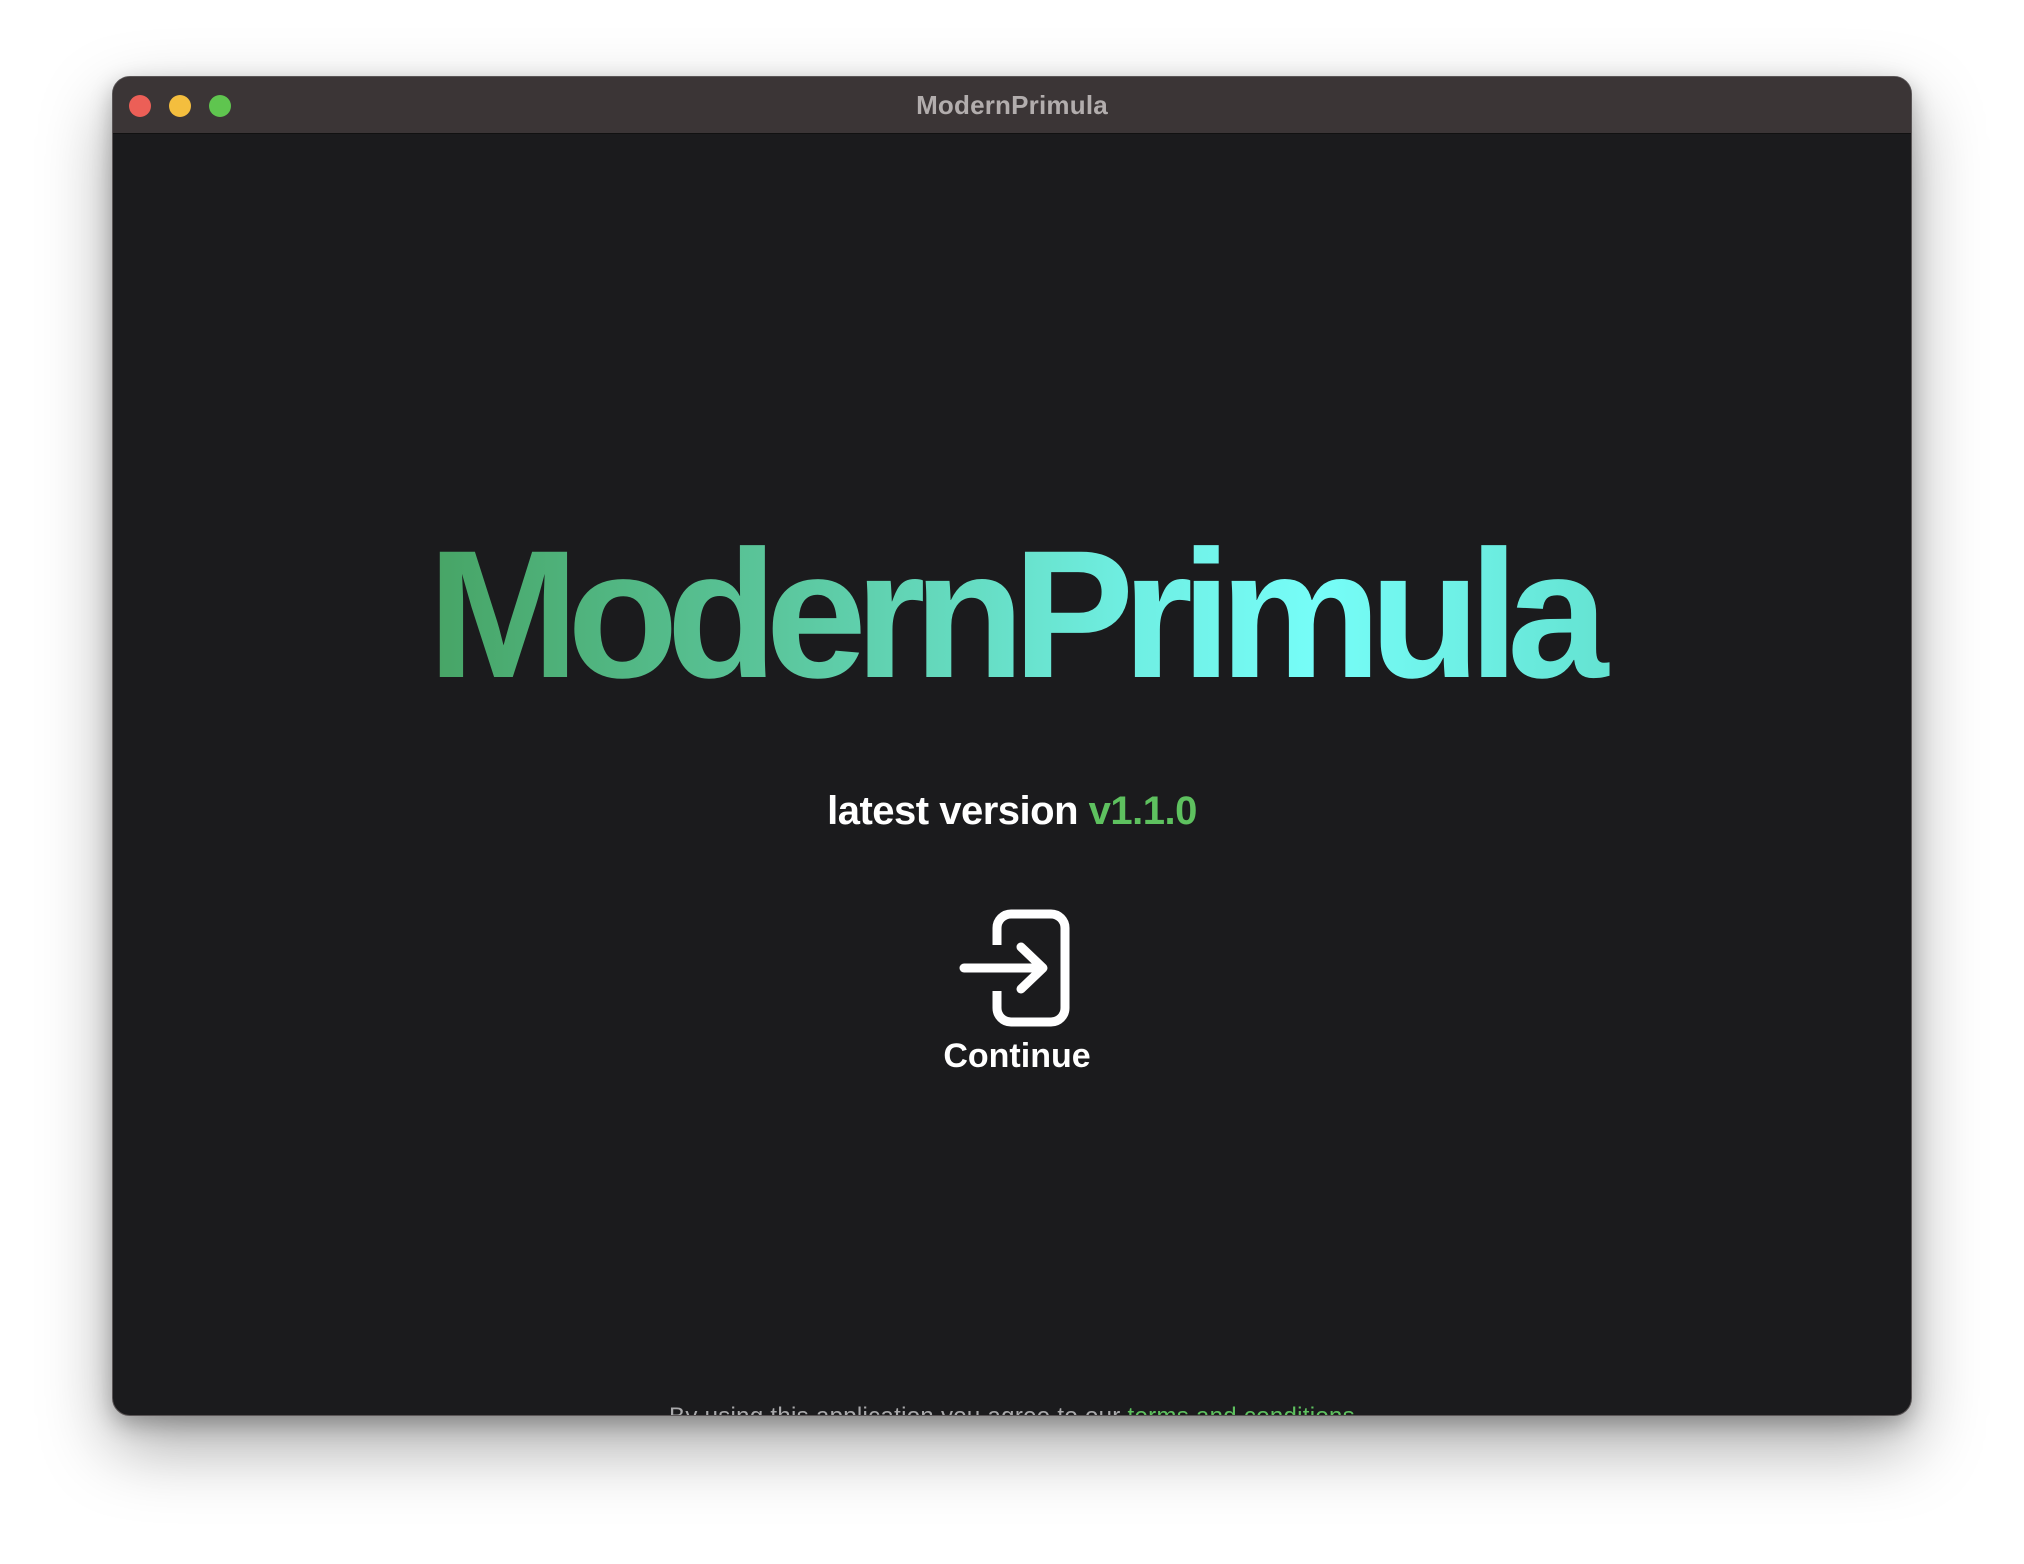 The width and height of the screenshot is (2024, 1564). I want to click on version-label: latest version, so click(953, 811).